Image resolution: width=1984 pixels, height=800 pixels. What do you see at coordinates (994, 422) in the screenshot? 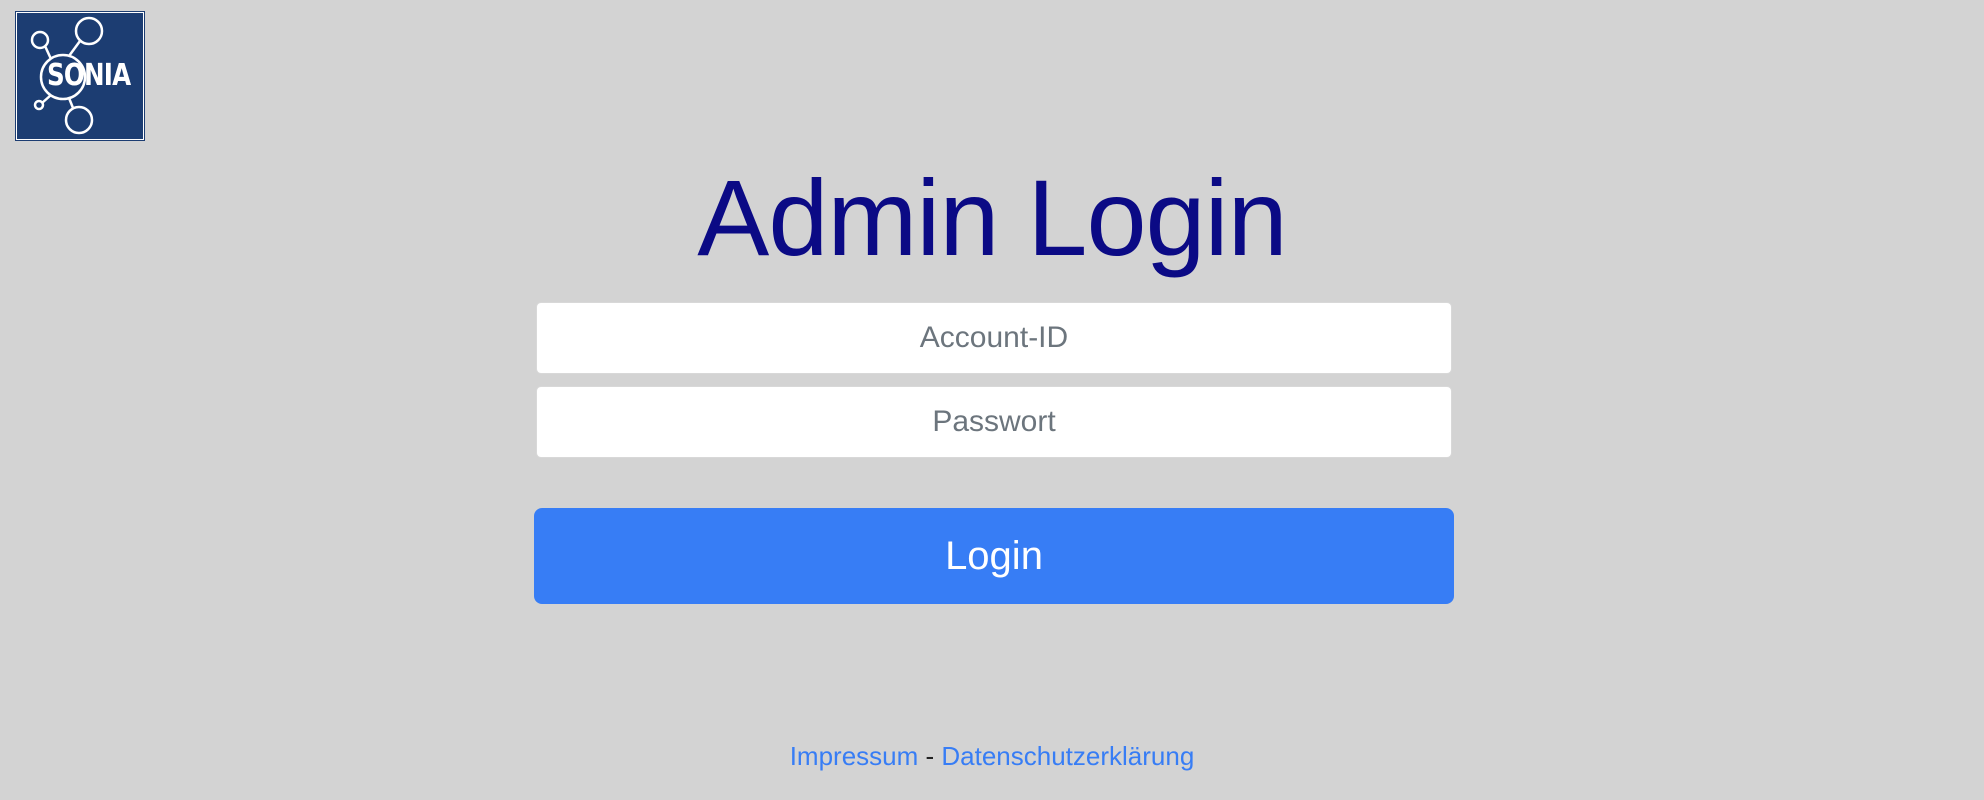
I see `password-input` at bounding box center [994, 422].